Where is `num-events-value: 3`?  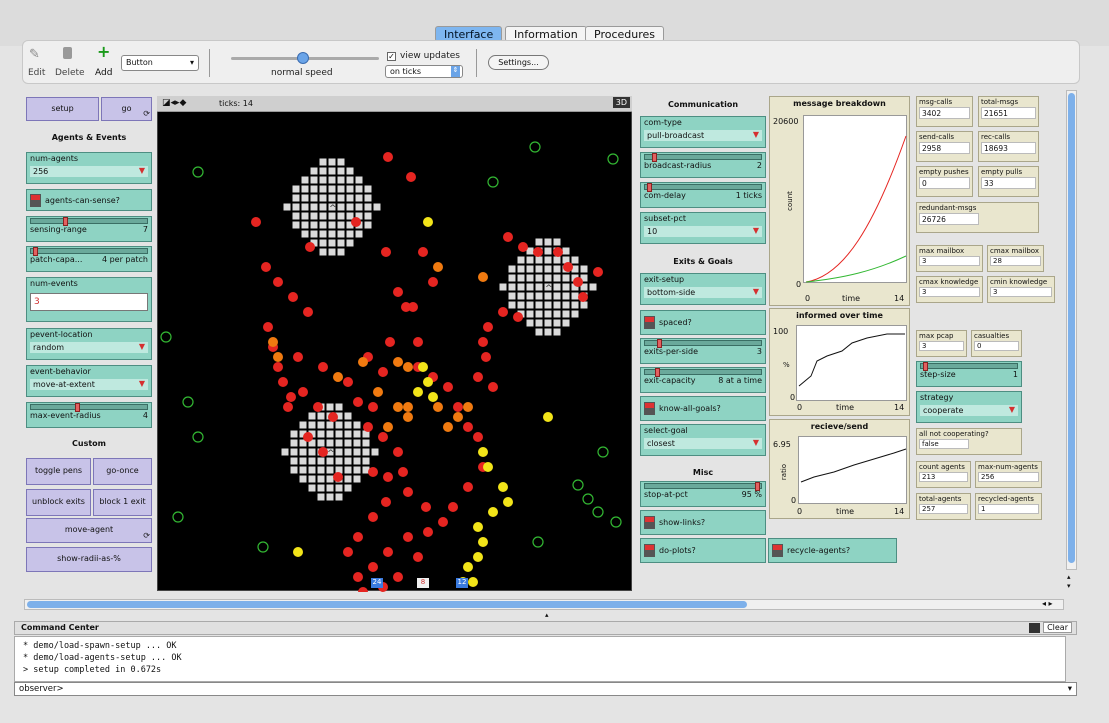
num-events-value: 3 is located at coordinates (89, 301).